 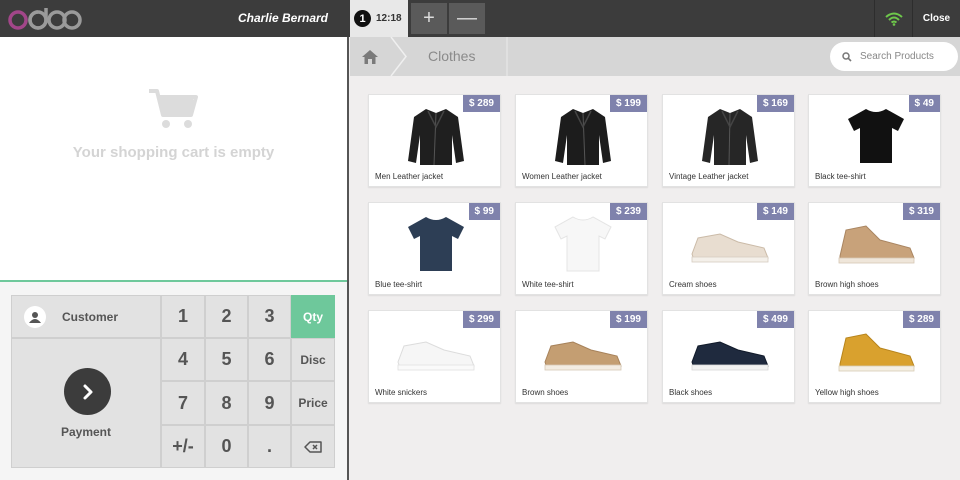 What do you see at coordinates (226, 446) in the screenshot?
I see `numpad-key-0: 0` at bounding box center [226, 446].